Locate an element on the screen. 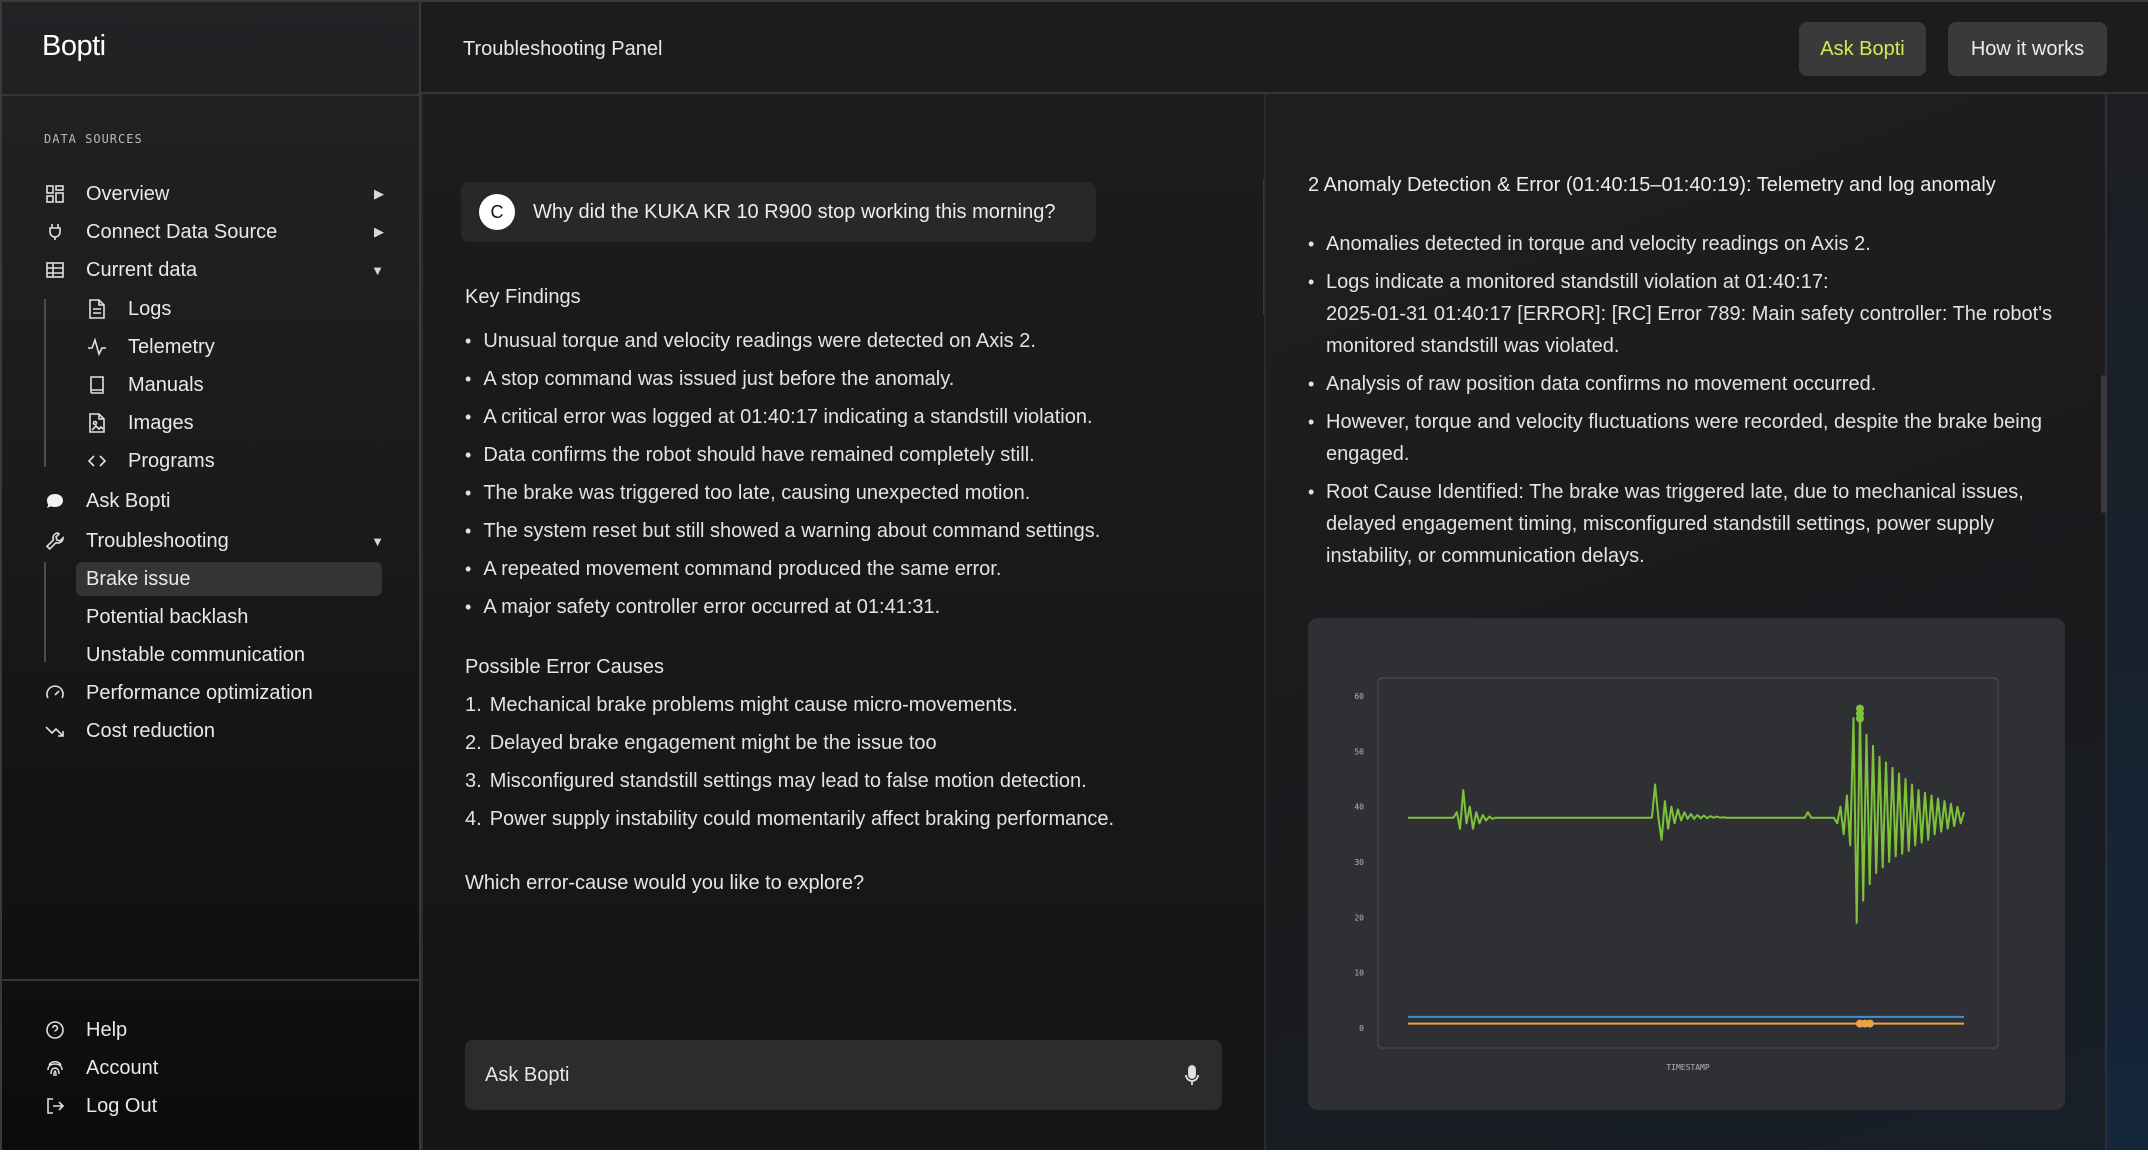 The height and width of the screenshot is (1152, 2148). sidebar-item-label: Programs is located at coordinates (171, 460).